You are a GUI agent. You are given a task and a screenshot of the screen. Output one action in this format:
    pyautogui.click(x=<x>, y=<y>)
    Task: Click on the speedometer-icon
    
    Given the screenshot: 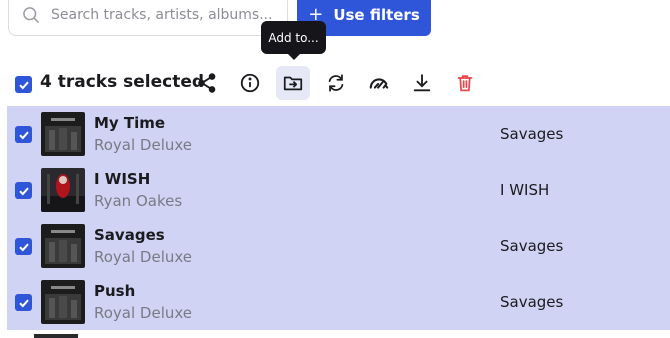 What is the action you would take?
    pyautogui.click(x=379, y=83)
    